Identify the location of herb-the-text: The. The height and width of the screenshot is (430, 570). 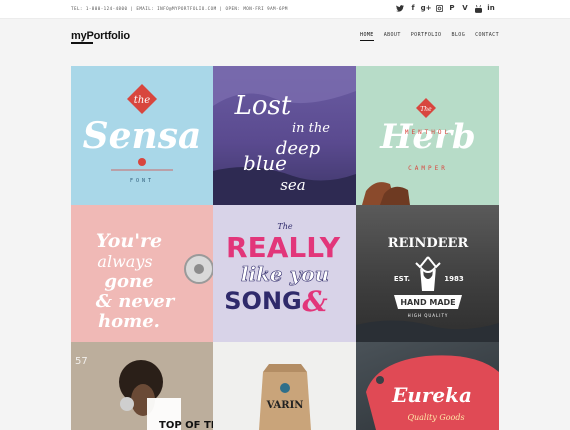
(426, 109).